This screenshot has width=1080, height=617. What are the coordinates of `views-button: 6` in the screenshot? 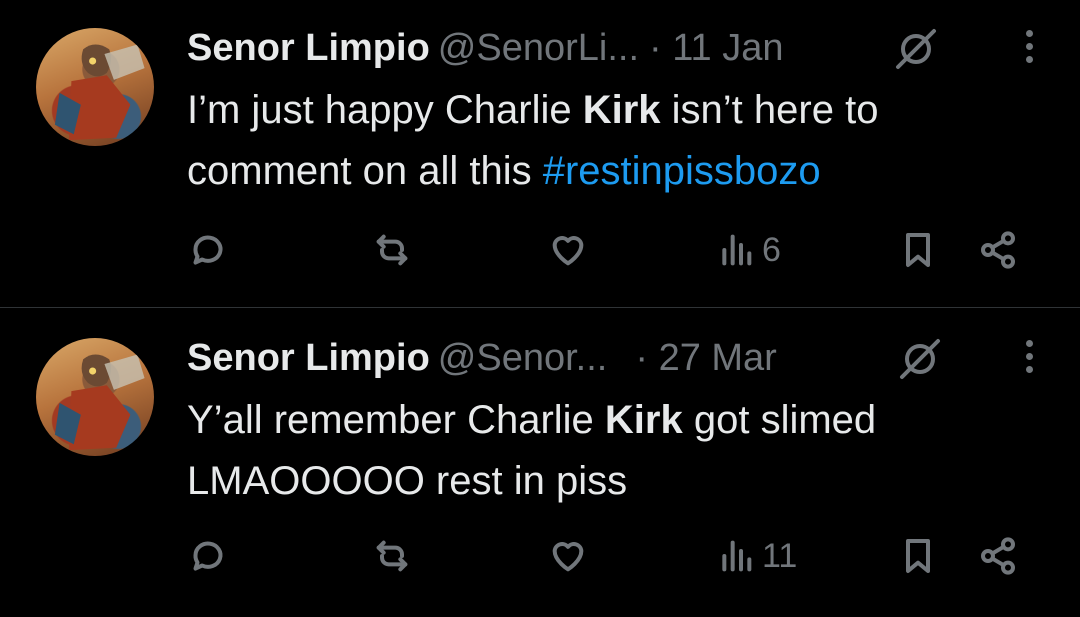 It's located at (748, 250).